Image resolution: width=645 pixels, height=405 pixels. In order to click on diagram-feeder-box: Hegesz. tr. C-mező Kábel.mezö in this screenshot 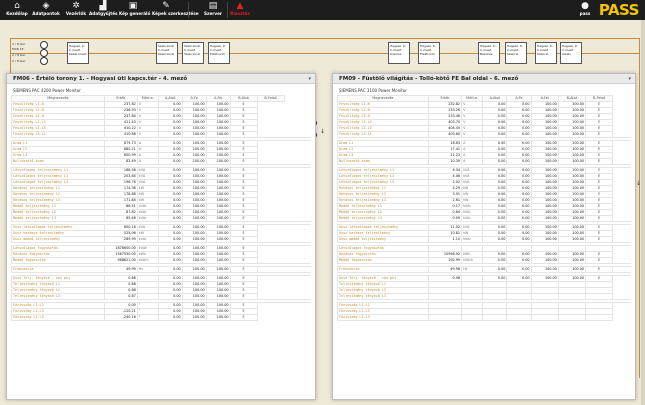, I will do `click(78, 53)`.